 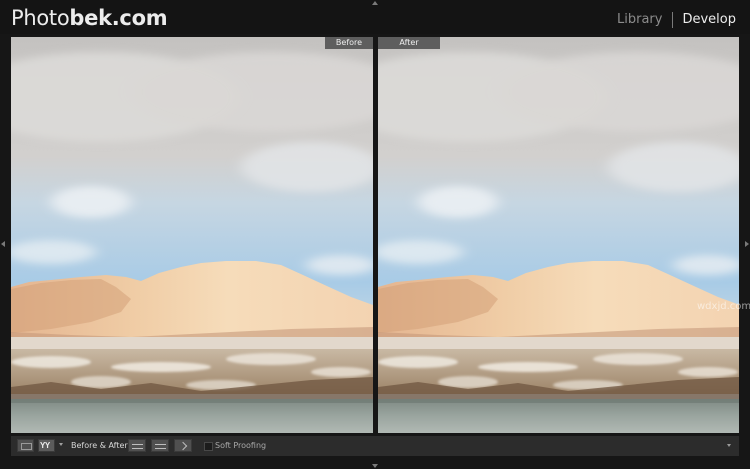 I want to click on loupe-view-icon, so click(x=26, y=446).